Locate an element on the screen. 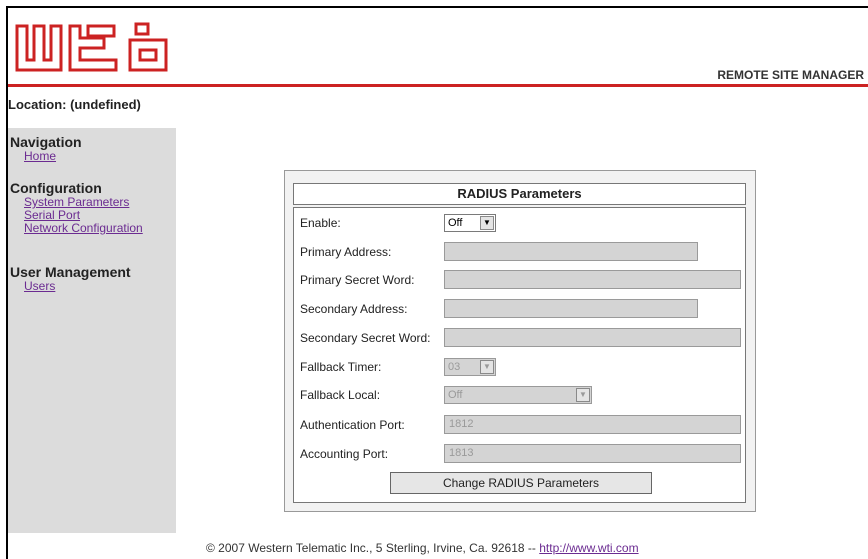 This screenshot has width=868, height=559. acct-port-label: Accounting Port: is located at coordinates (344, 454).